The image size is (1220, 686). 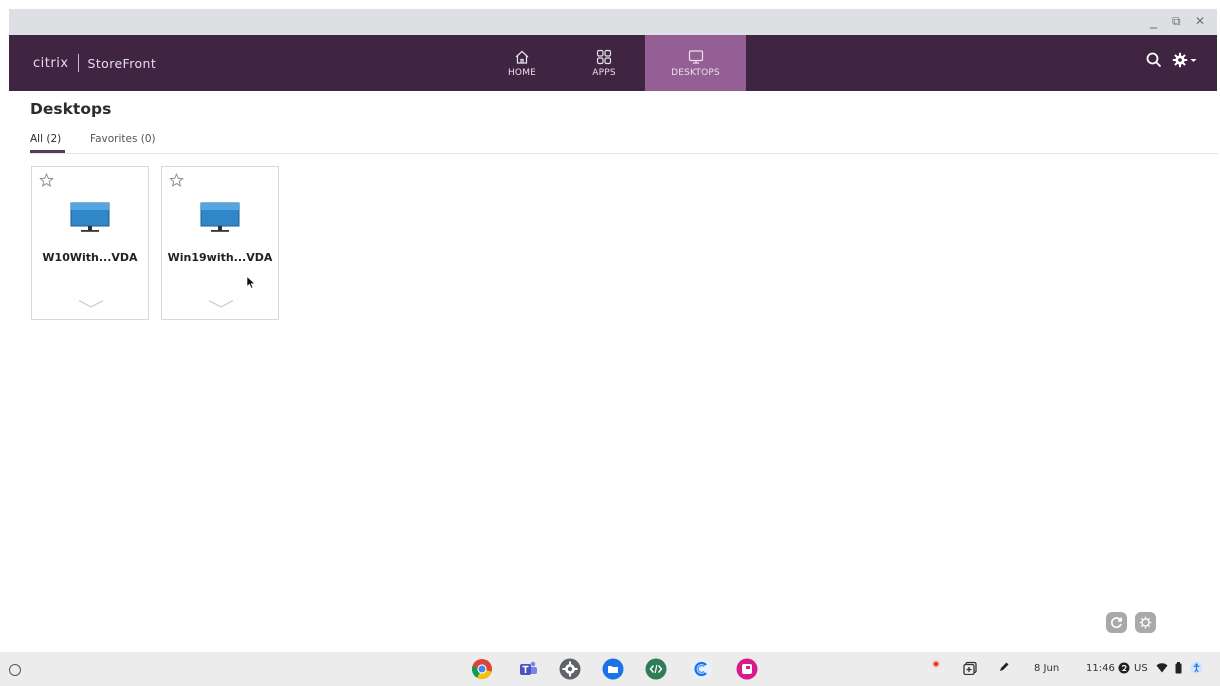 What do you see at coordinates (1100, 668) in the screenshot?
I see `time-display: 11:46` at bounding box center [1100, 668].